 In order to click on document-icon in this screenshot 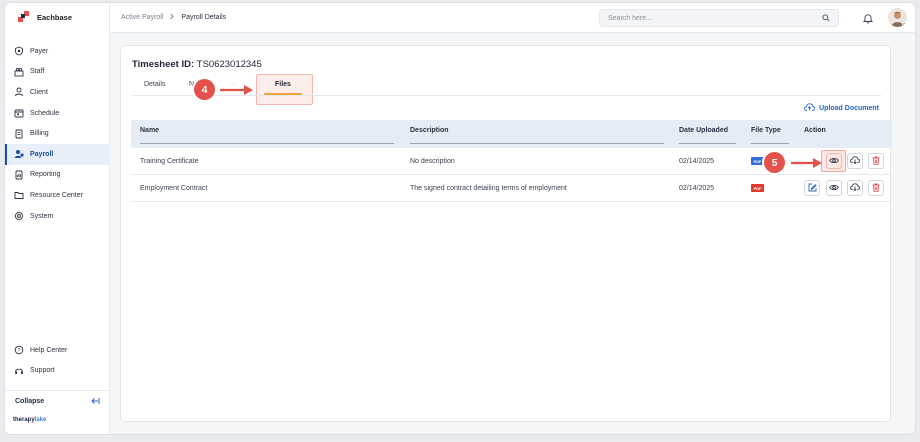, I will do `click(19, 134)`.